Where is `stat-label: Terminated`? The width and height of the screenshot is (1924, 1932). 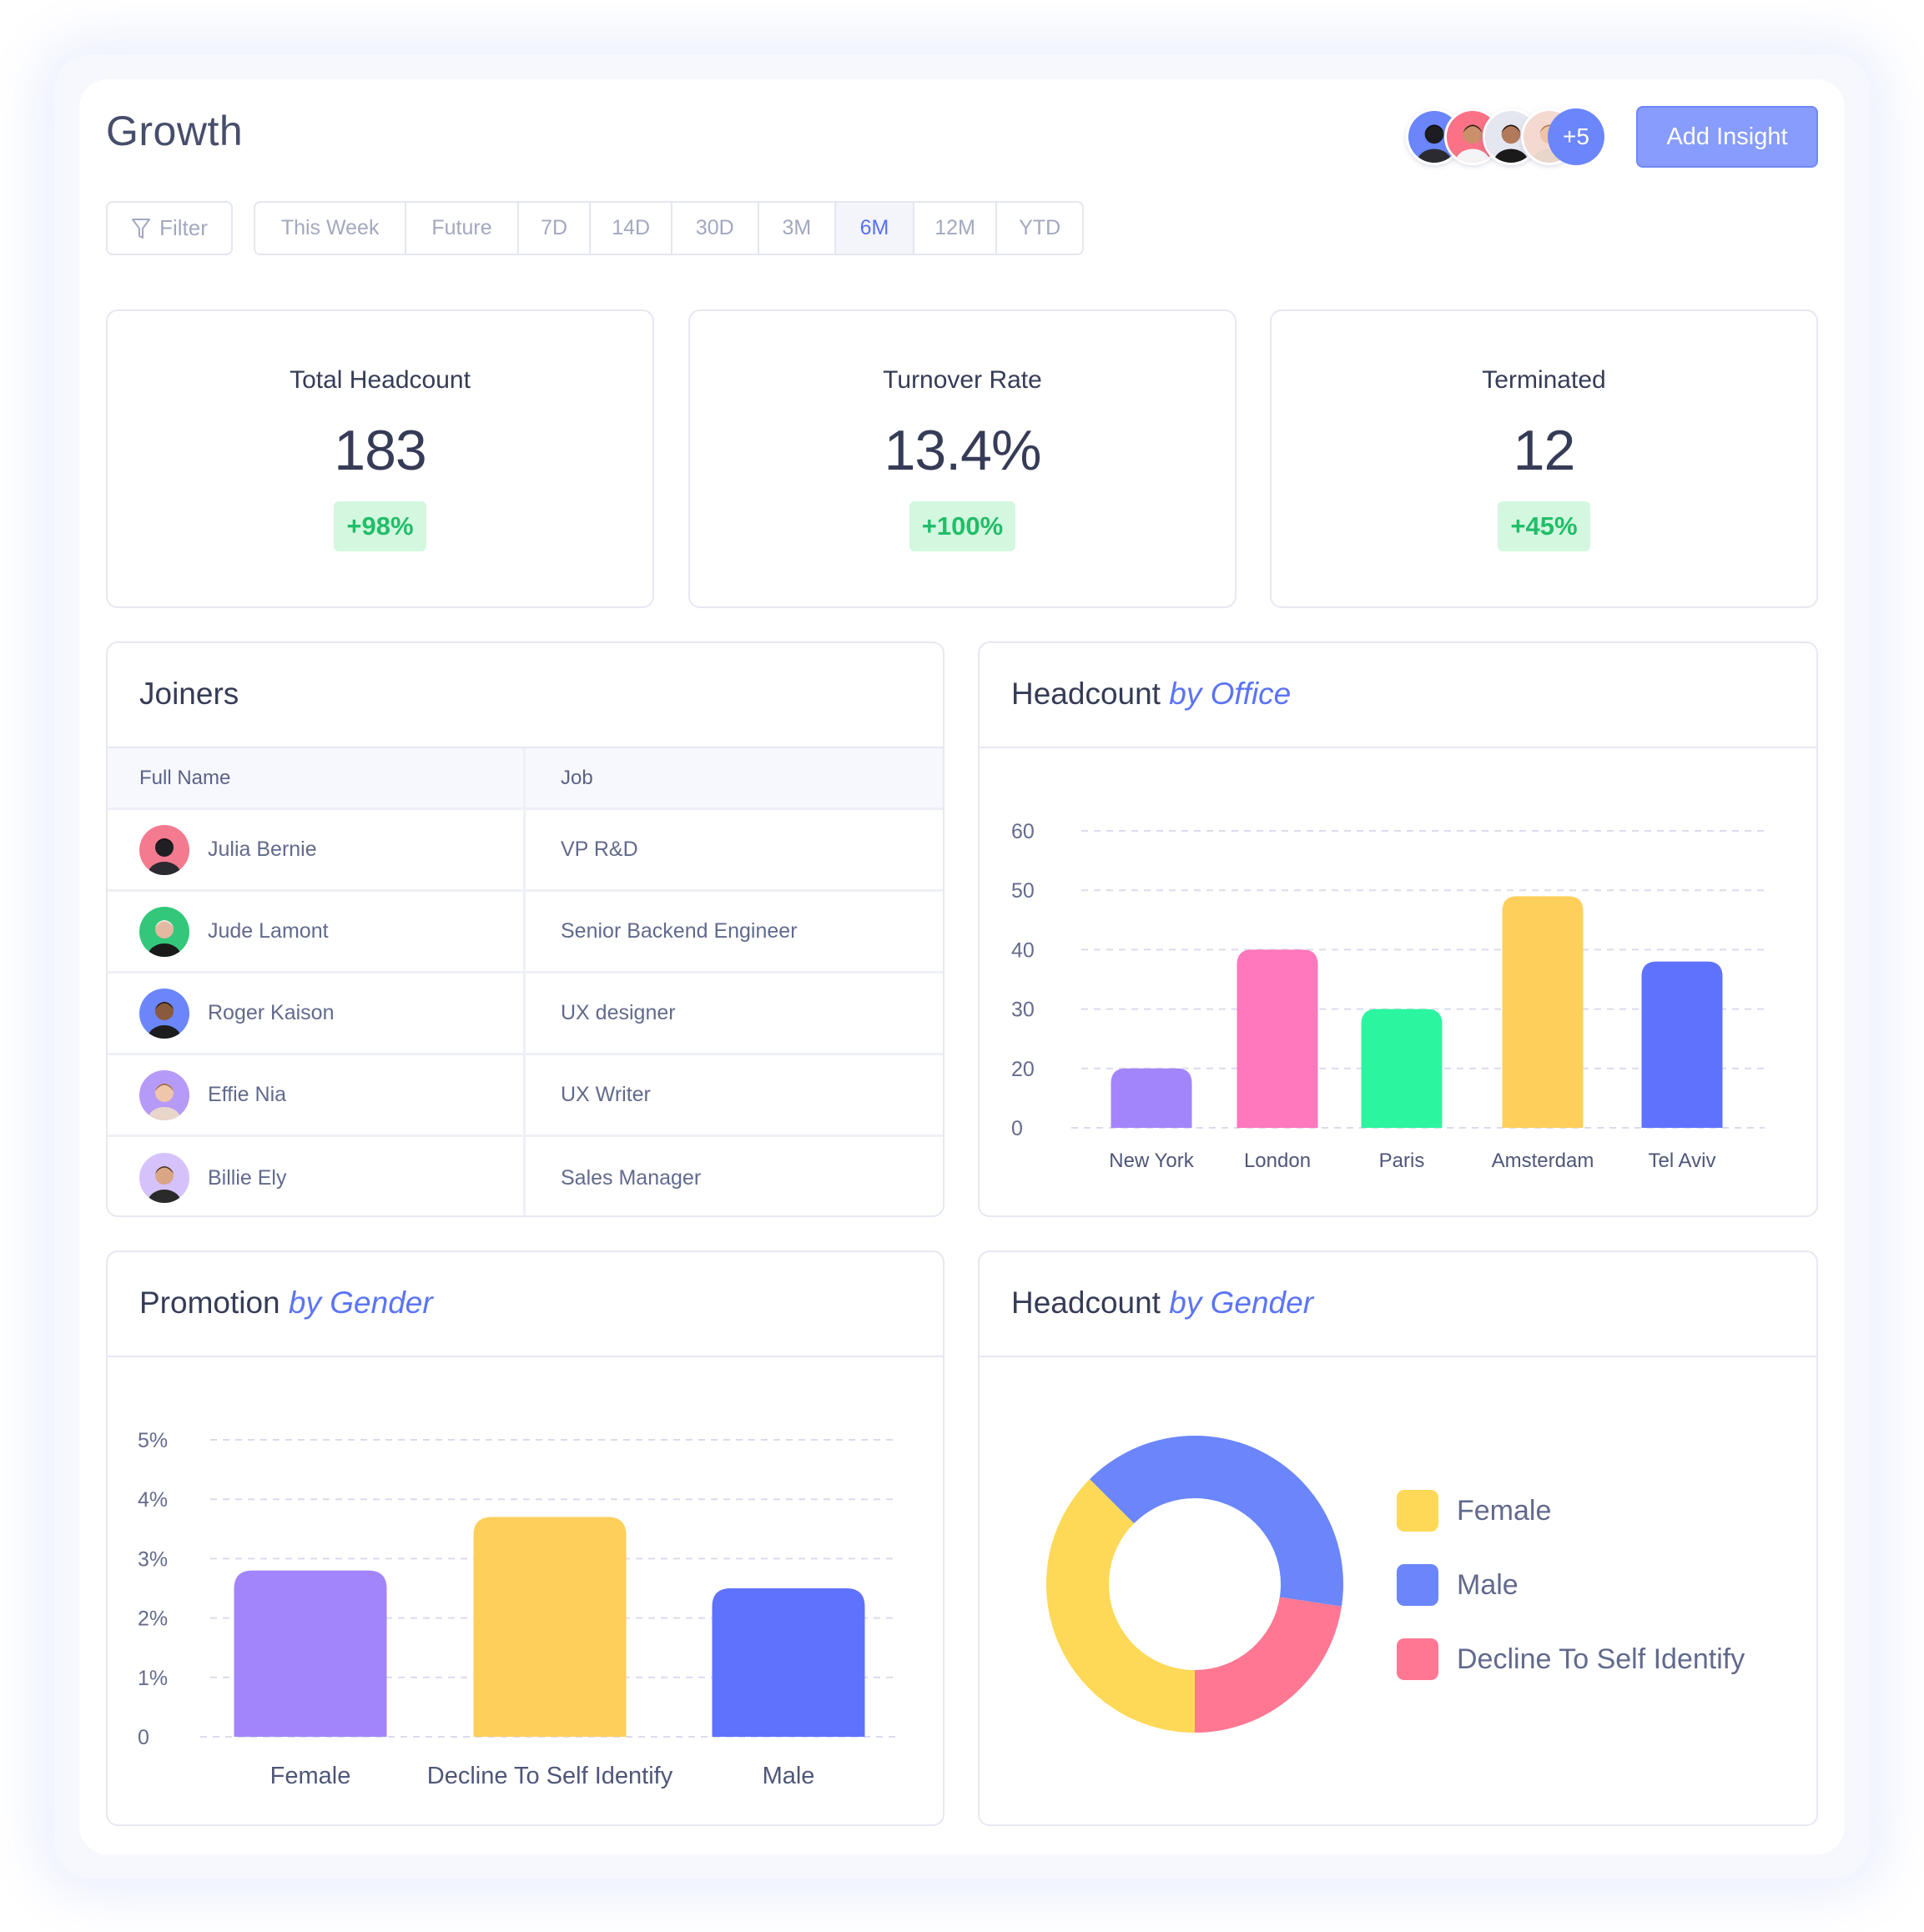 stat-label: Terminated is located at coordinates (1544, 380).